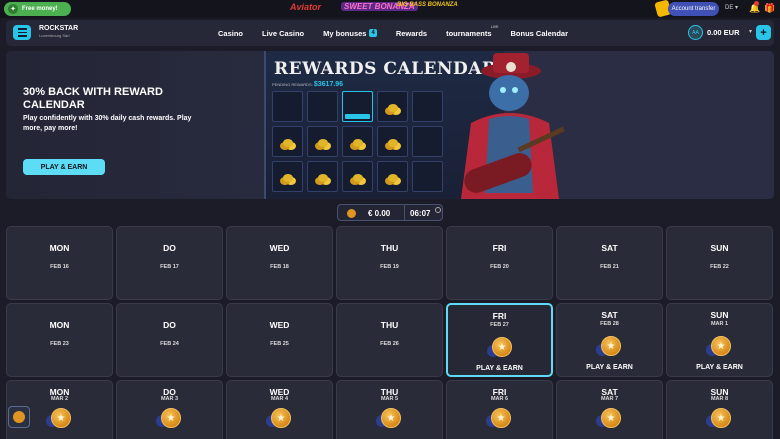  Describe the element at coordinates (279, 263) in the screenshot. I see `day-card: WED FEB 18` at that location.